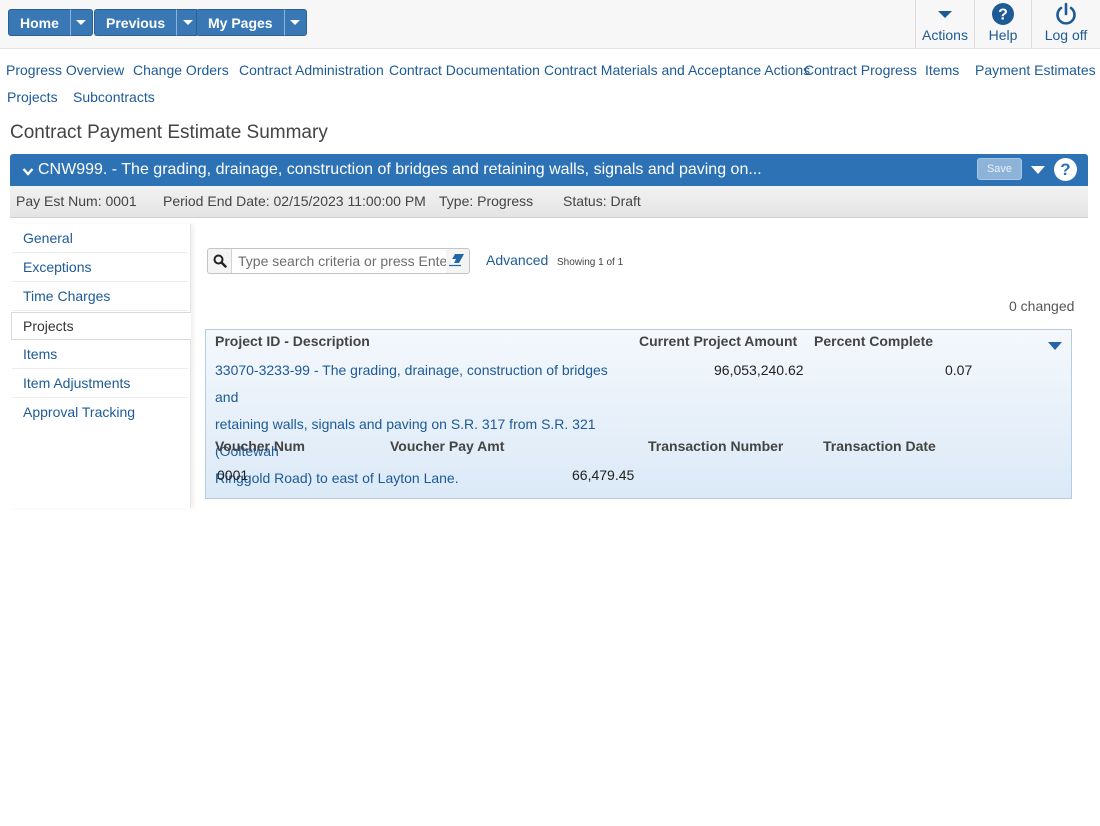  Describe the element at coordinates (240, 22) in the screenshot. I see `my-pages-button: My Pages` at that location.